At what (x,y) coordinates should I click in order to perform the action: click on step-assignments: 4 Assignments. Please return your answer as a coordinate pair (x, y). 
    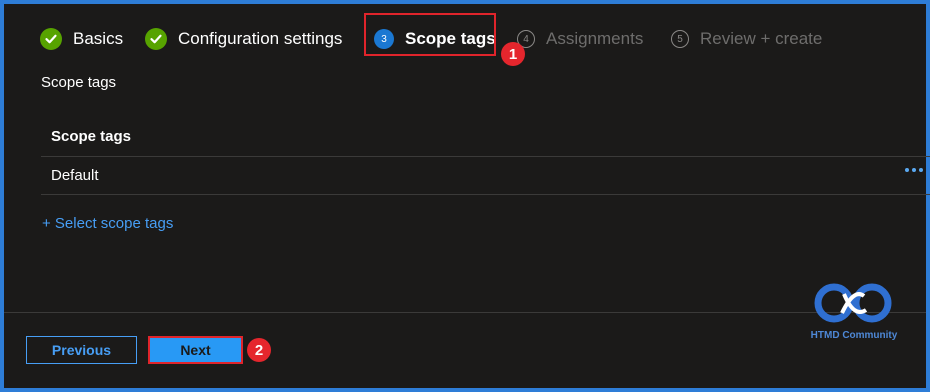
    Looking at the image, I should click on (580, 39).